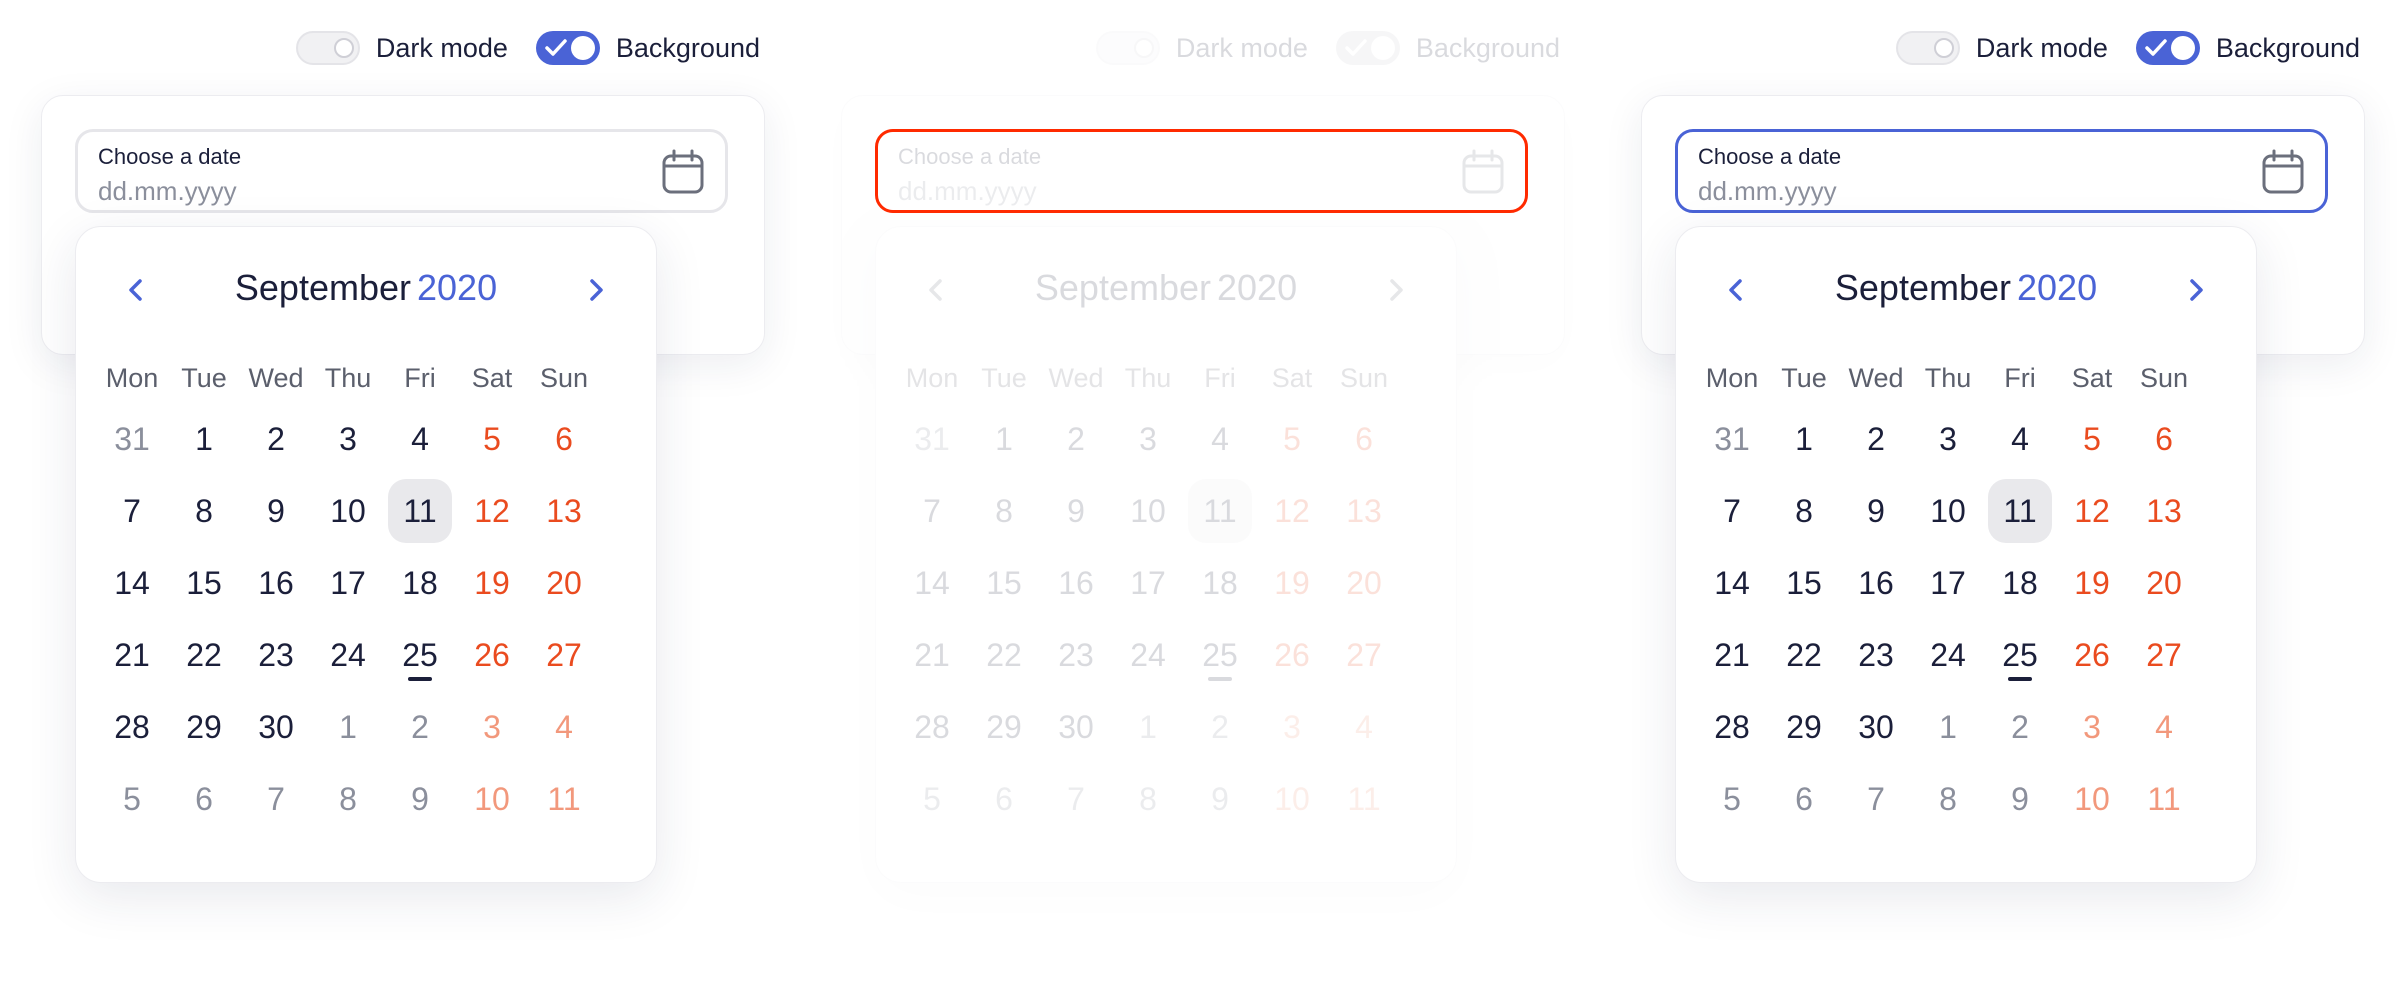 This screenshot has height=1000, width=2400. I want to click on calendar-day: 14, so click(132, 583).